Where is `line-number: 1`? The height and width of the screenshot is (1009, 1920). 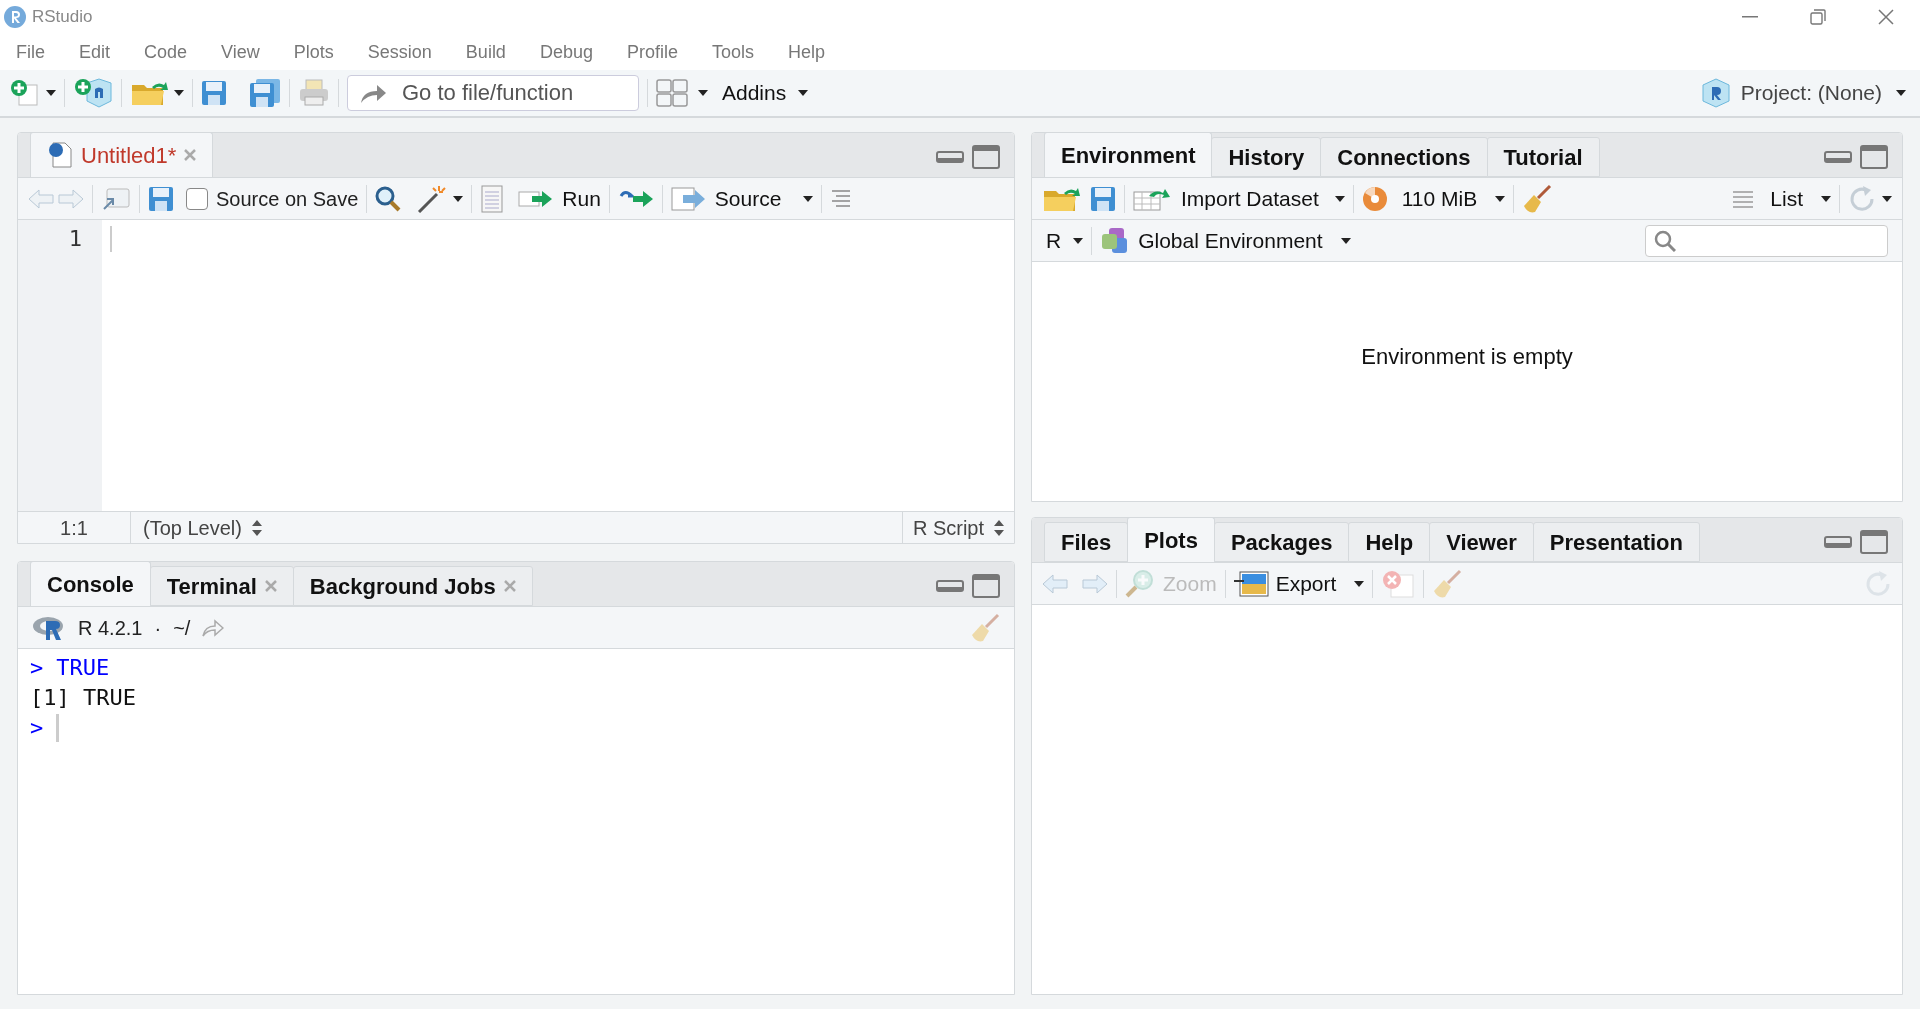
line-number: 1 is located at coordinates (75, 239).